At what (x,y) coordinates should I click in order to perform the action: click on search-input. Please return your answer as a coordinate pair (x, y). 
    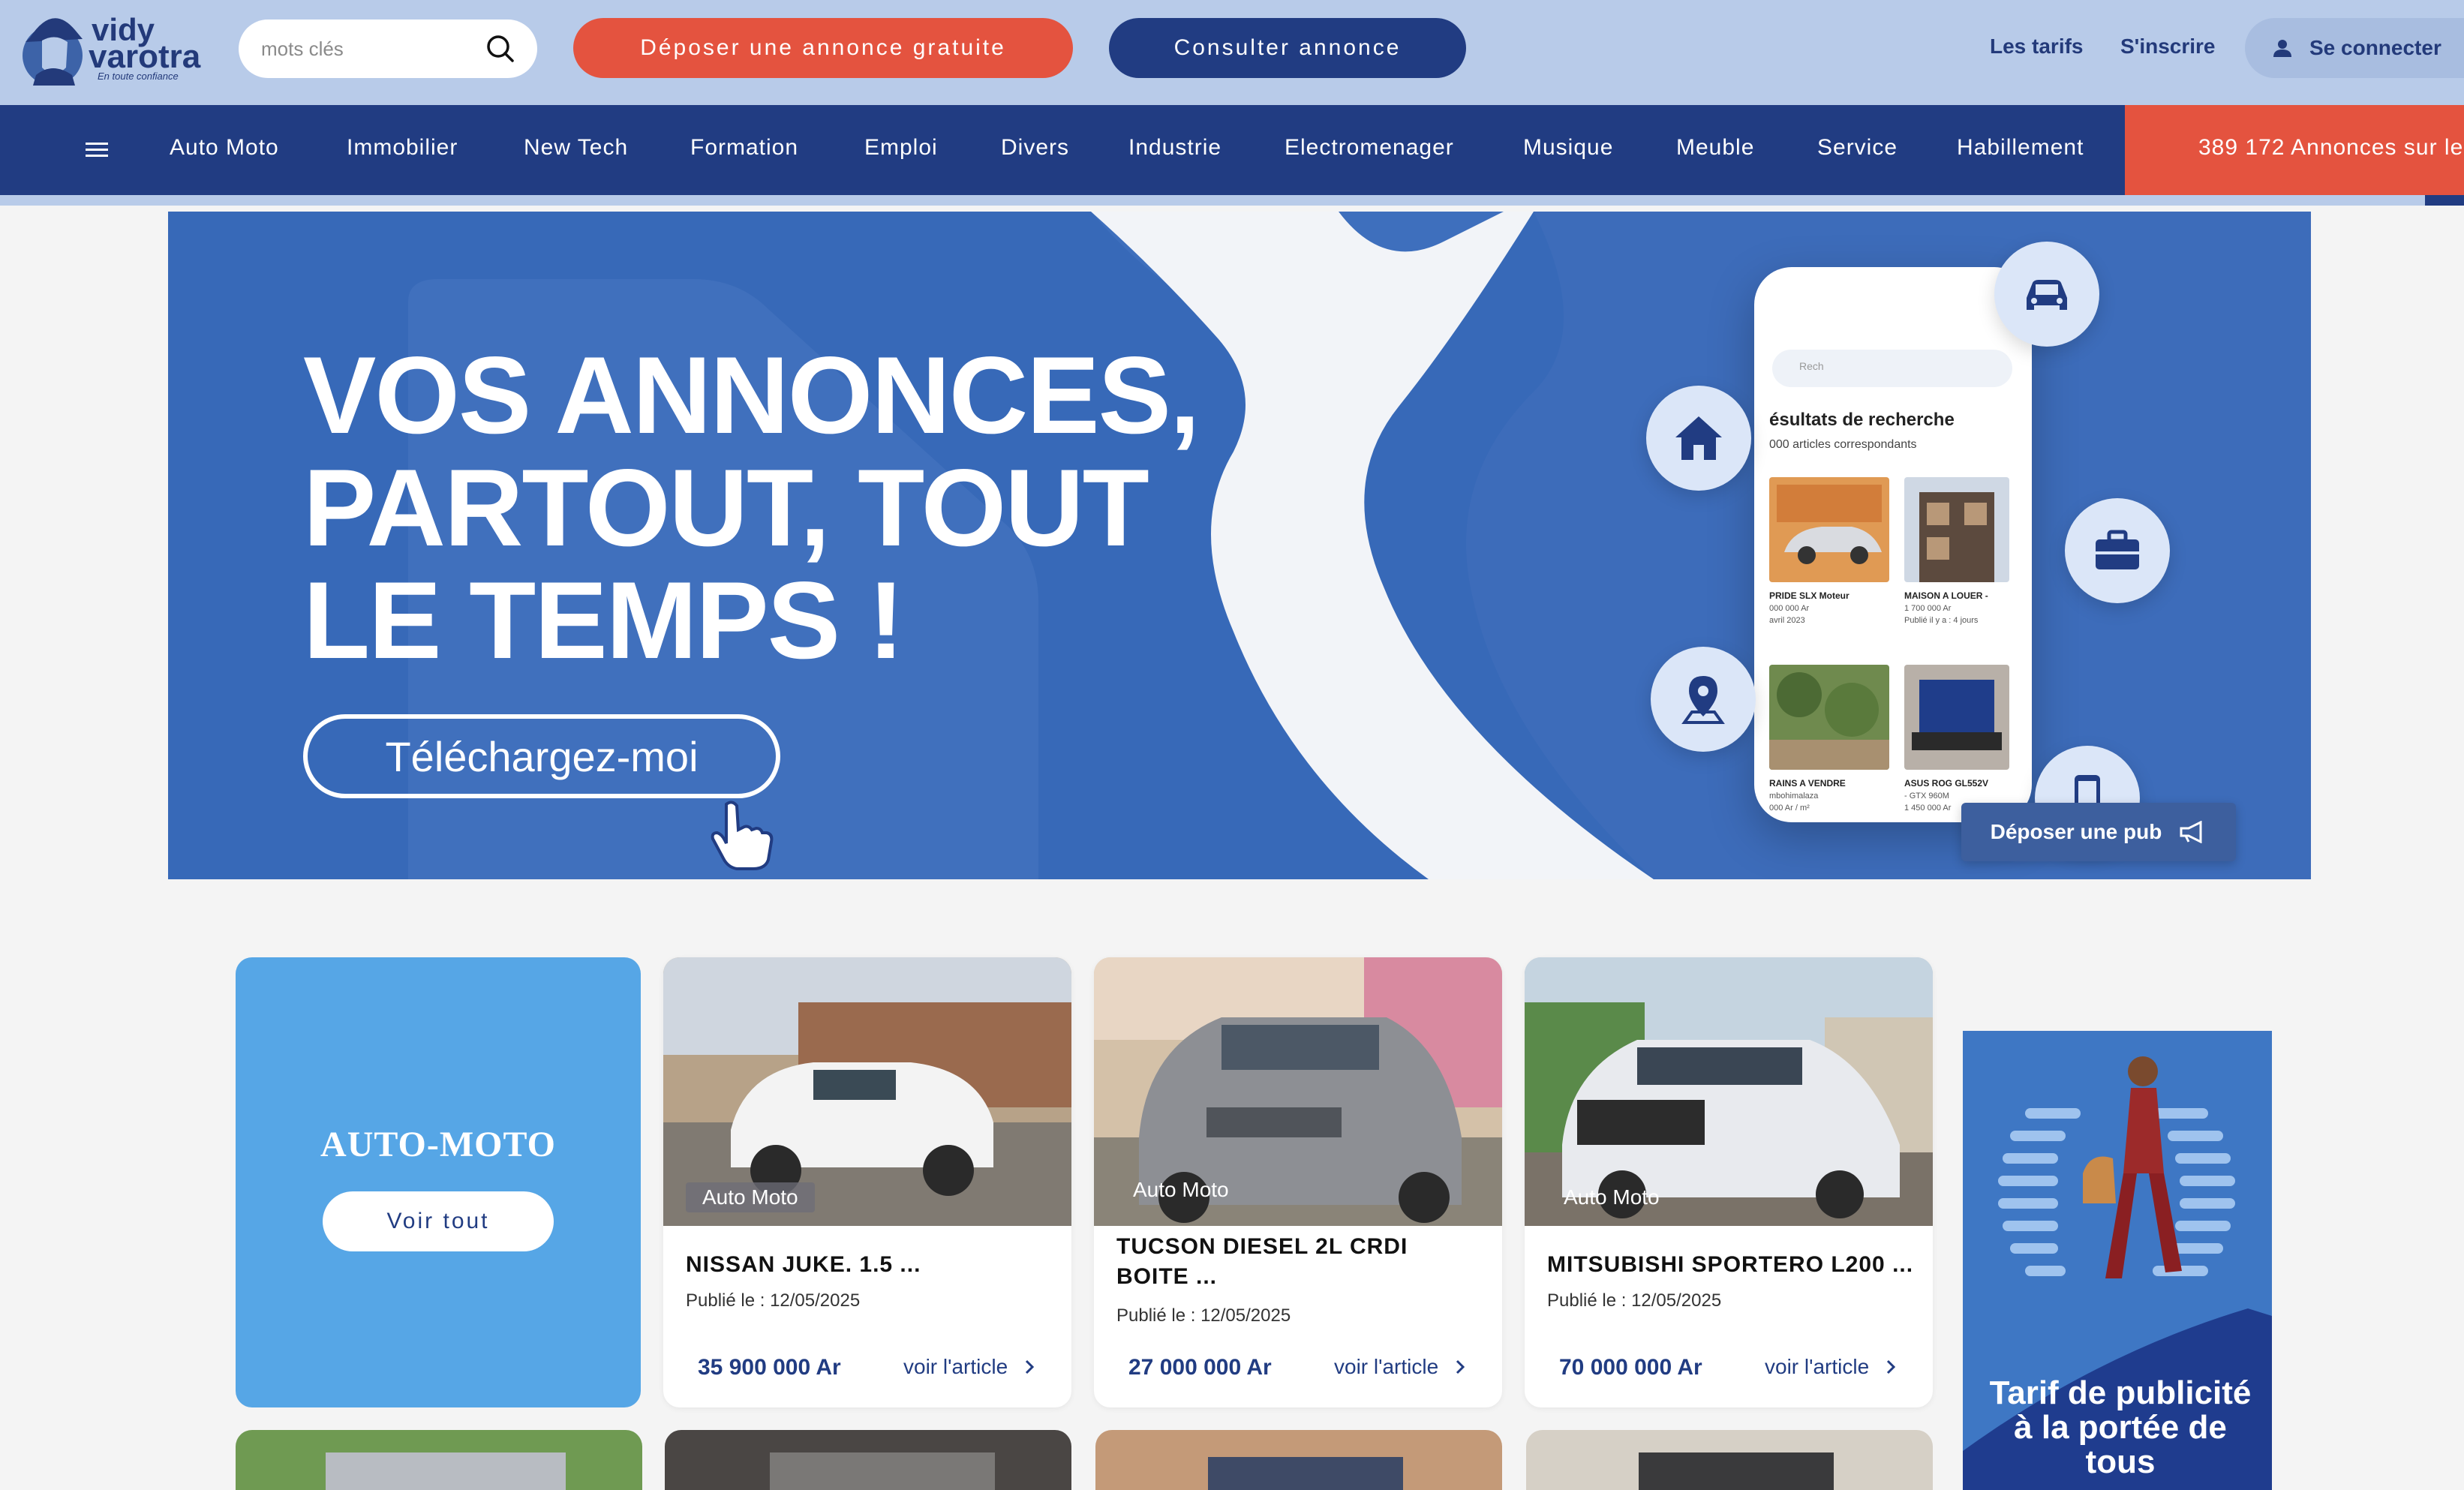
    Looking at the image, I should click on (370, 49).